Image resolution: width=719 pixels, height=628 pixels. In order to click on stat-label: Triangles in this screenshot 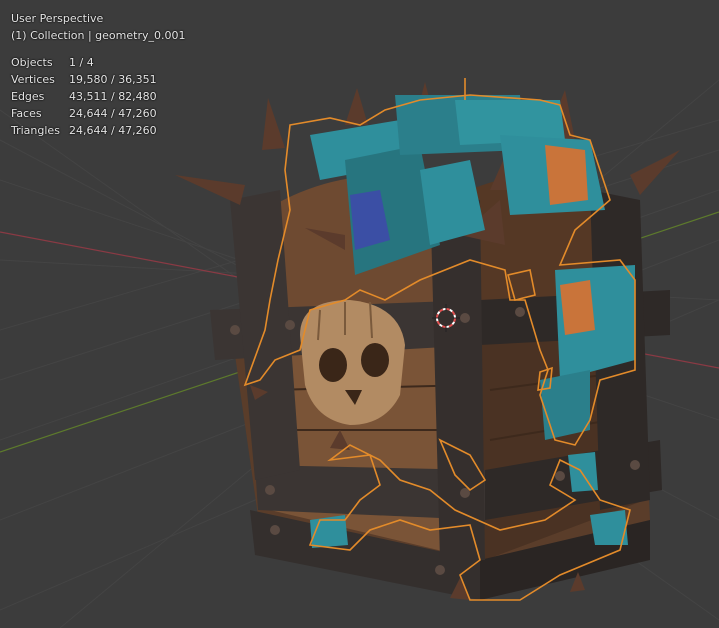, I will do `click(35, 130)`.